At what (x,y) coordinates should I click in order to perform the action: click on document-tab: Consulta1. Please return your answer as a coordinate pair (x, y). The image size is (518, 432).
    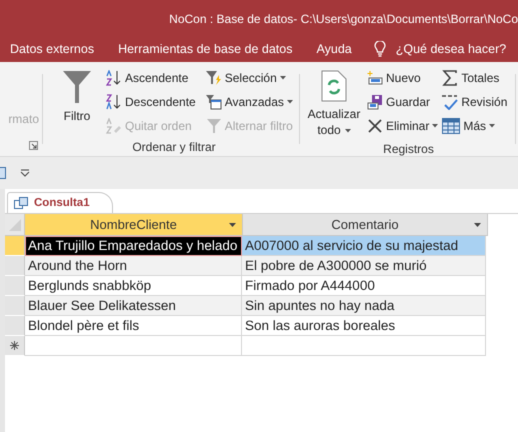
    Looking at the image, I should click on (60, 202).